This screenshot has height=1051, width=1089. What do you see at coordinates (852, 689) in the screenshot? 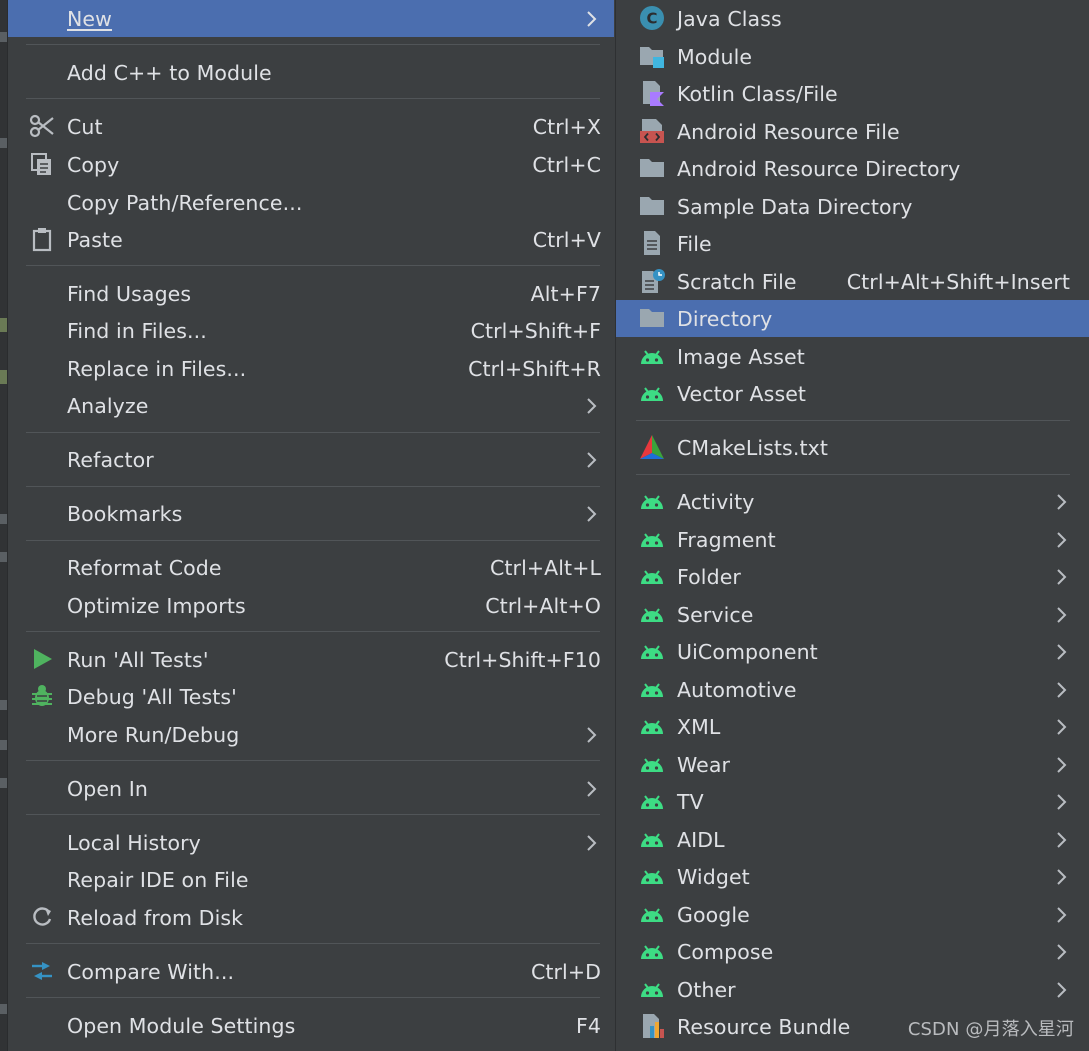
I see `submenu-item-automotive: Automotive` at bounding box center [852, 689].